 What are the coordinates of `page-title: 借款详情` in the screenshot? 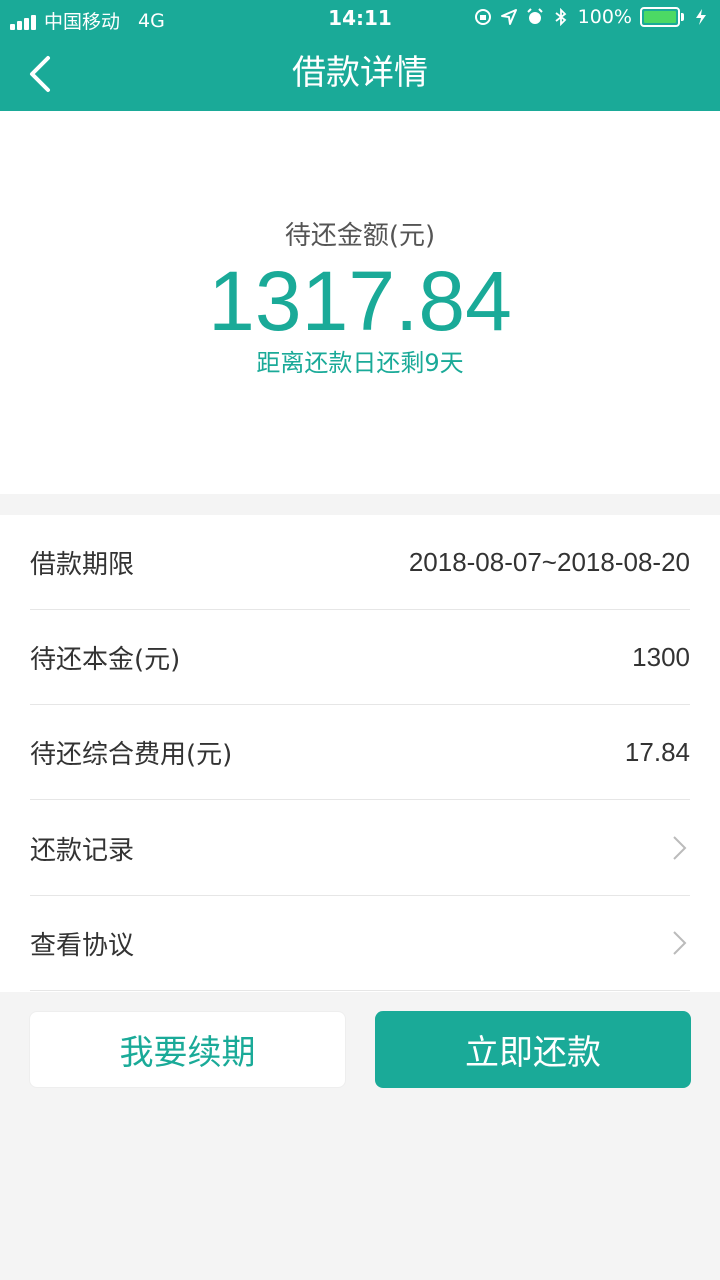 It's located at (360, 73).